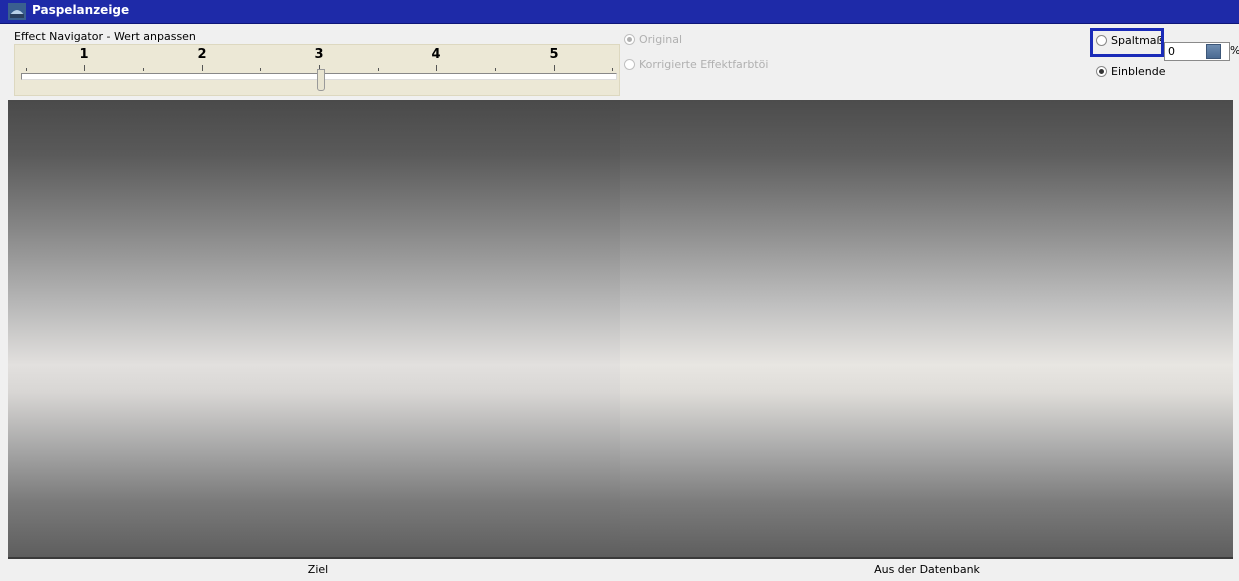 This screenshot has width=1239, height=581. I want to click on corrected-effect-radio: Korrigierte Effektfarbtöi, so click(696, 64).